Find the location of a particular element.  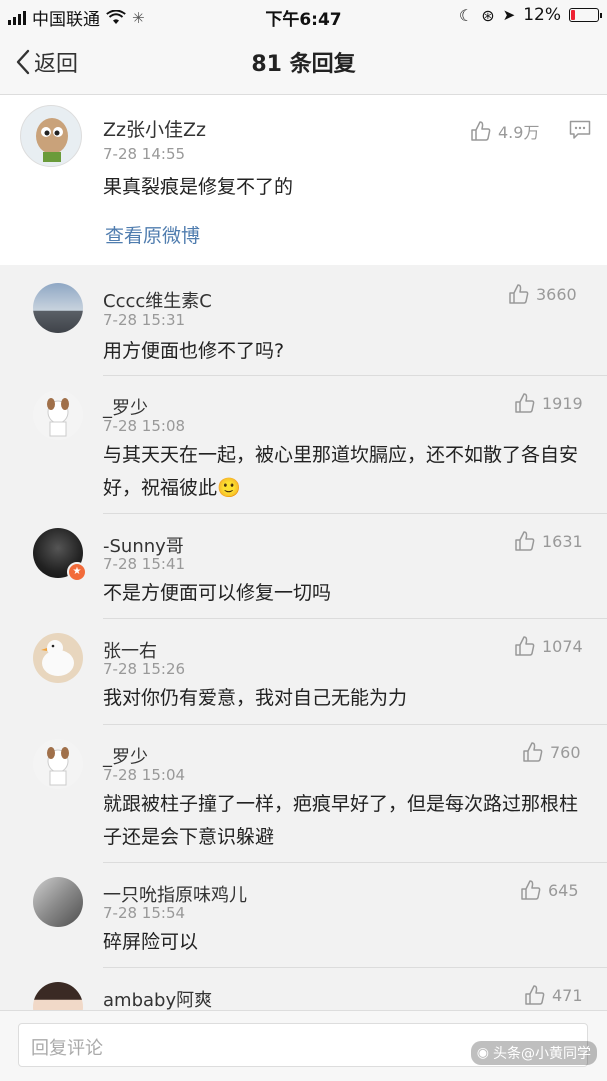

comment-time: 7-28 15:54 is located at coordinates (144, 913).